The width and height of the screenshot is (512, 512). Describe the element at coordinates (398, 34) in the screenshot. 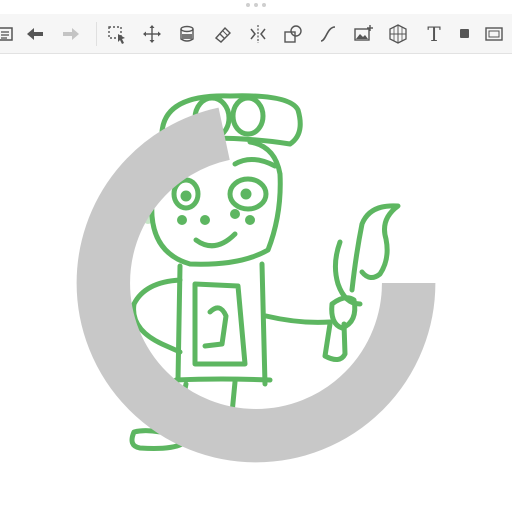

I see `perspective-grid-icon` at that location.